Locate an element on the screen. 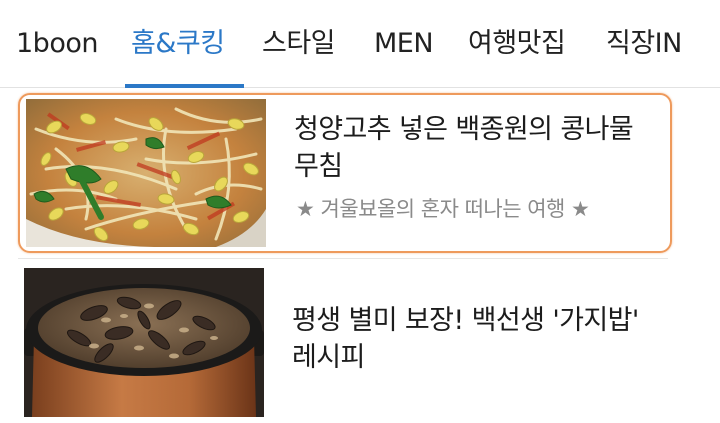 The width and height of the screenshot is (720, 423). tab-work-in: 직장IN is located at coordinates (644, 44).